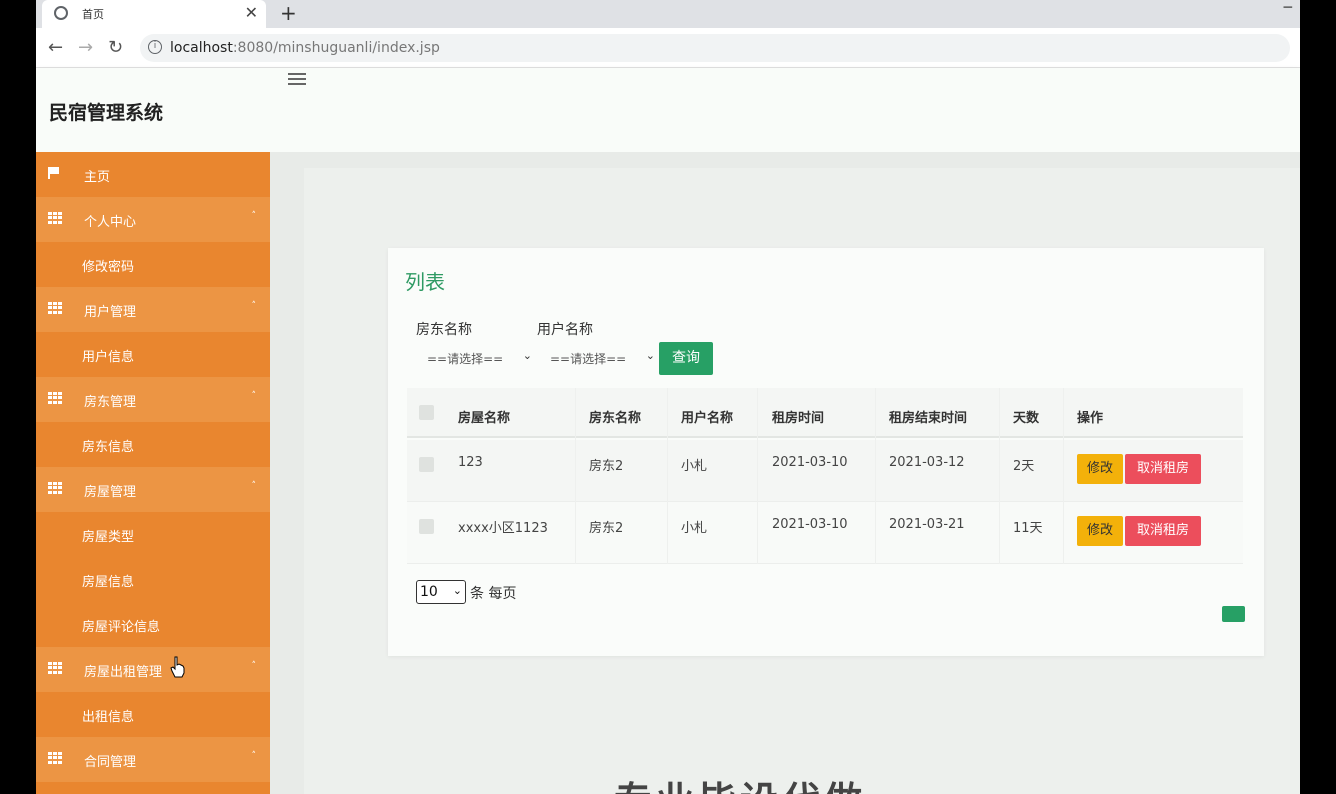 The width and height of the screenshot is (1336, 794). I want to click on tab-strip: 首页 ✕ + ─, so click(668, 14).